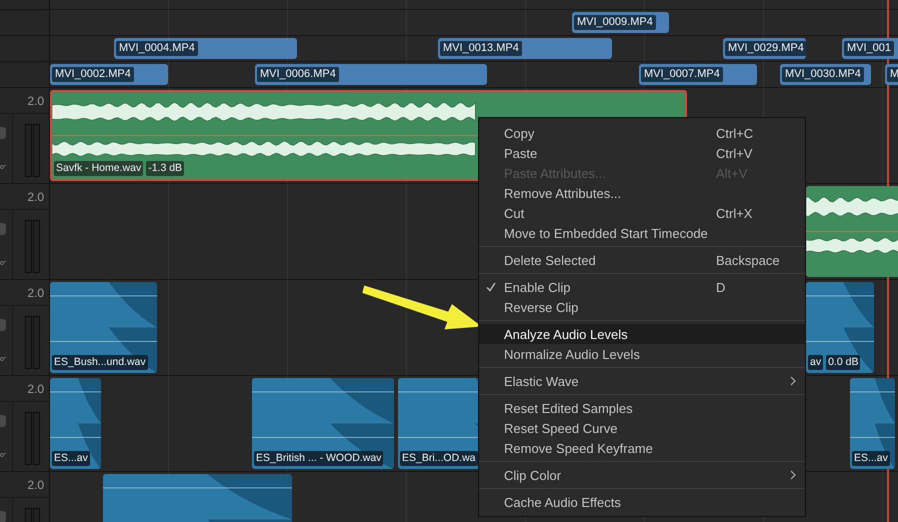 The height and width of the screenshot is (522, 898). What do you see at coordinates (439, 458) in the screenshot?
I see `clip-name: ES_Bri...OD.wa` at bounding box center [439, 458].